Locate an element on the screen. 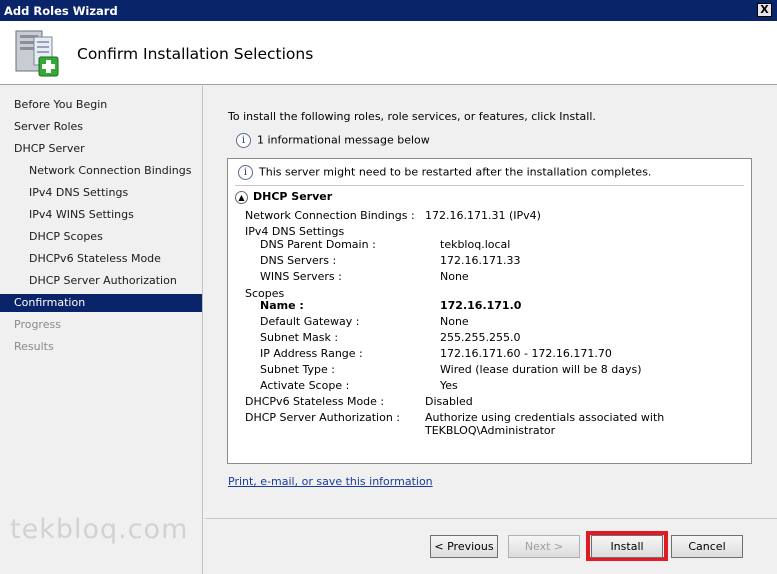 The width and height of the screenshot is (777, 574). wizard-footer: < Previous Next > Install Cancel is located at coordinates (491, 546).